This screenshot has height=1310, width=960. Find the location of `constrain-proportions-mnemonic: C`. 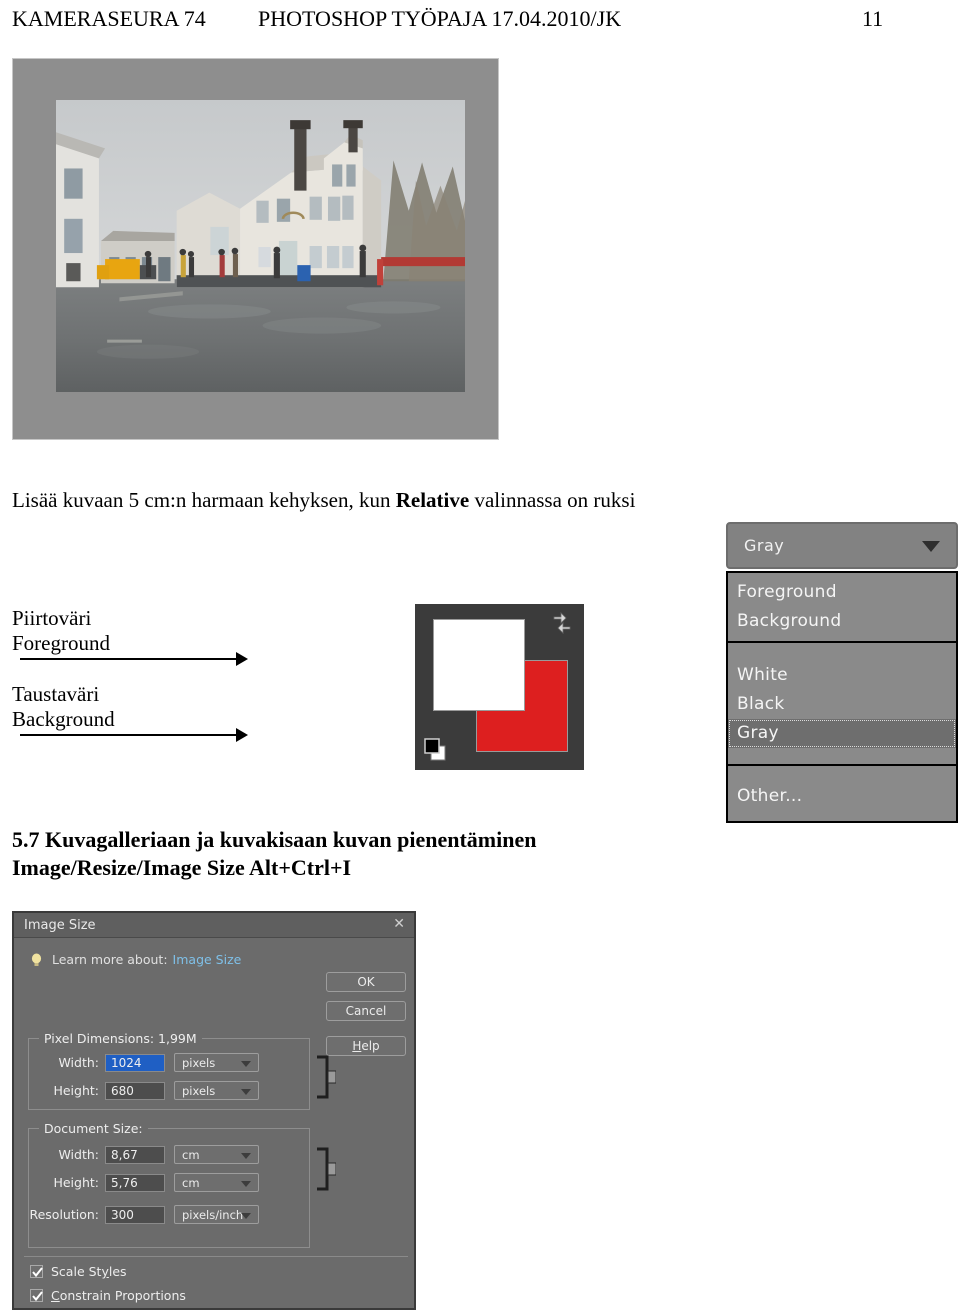

constrain-proportions-mnemonic: C is located at coordinates (55, 1295).